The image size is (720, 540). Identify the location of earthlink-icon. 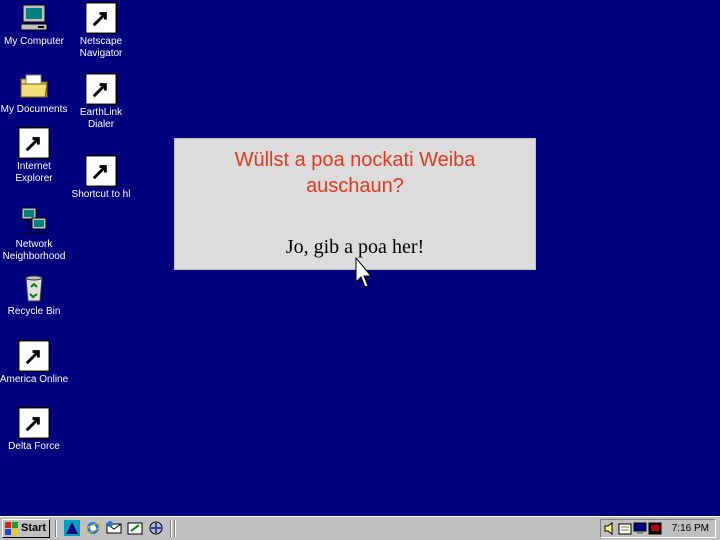
(101, 89).